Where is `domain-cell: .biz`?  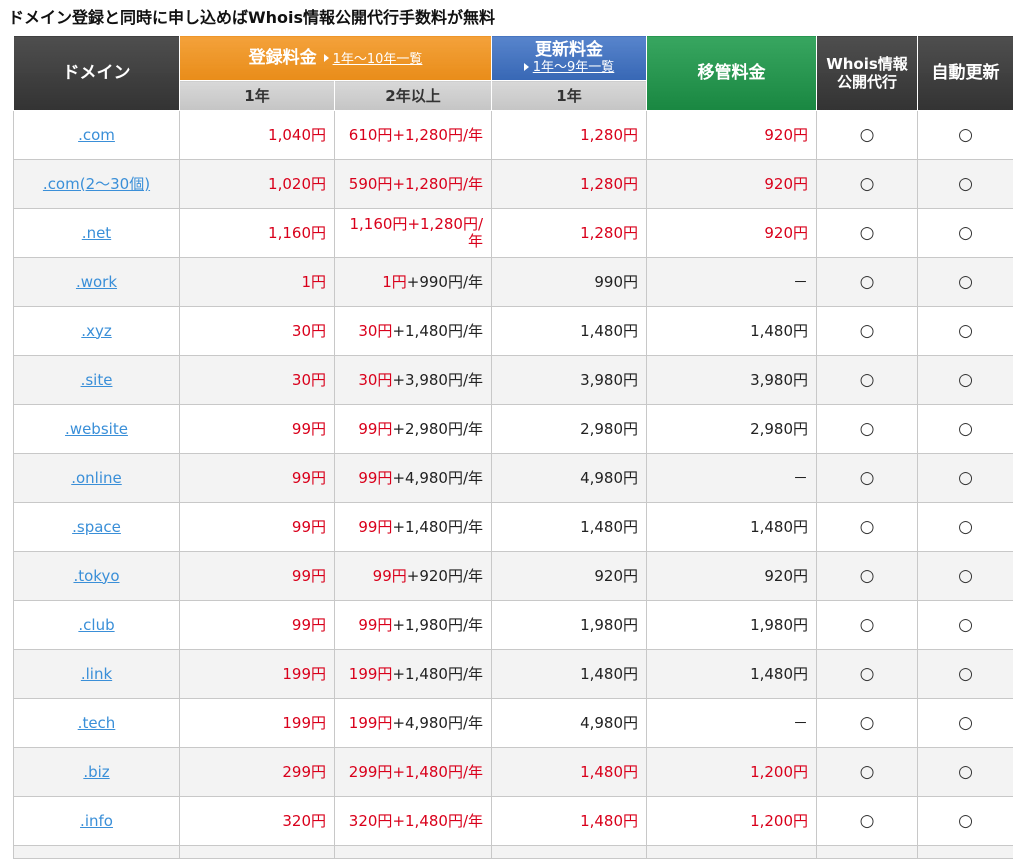 domain-cell: .biz is located at coordinates (96, 772).